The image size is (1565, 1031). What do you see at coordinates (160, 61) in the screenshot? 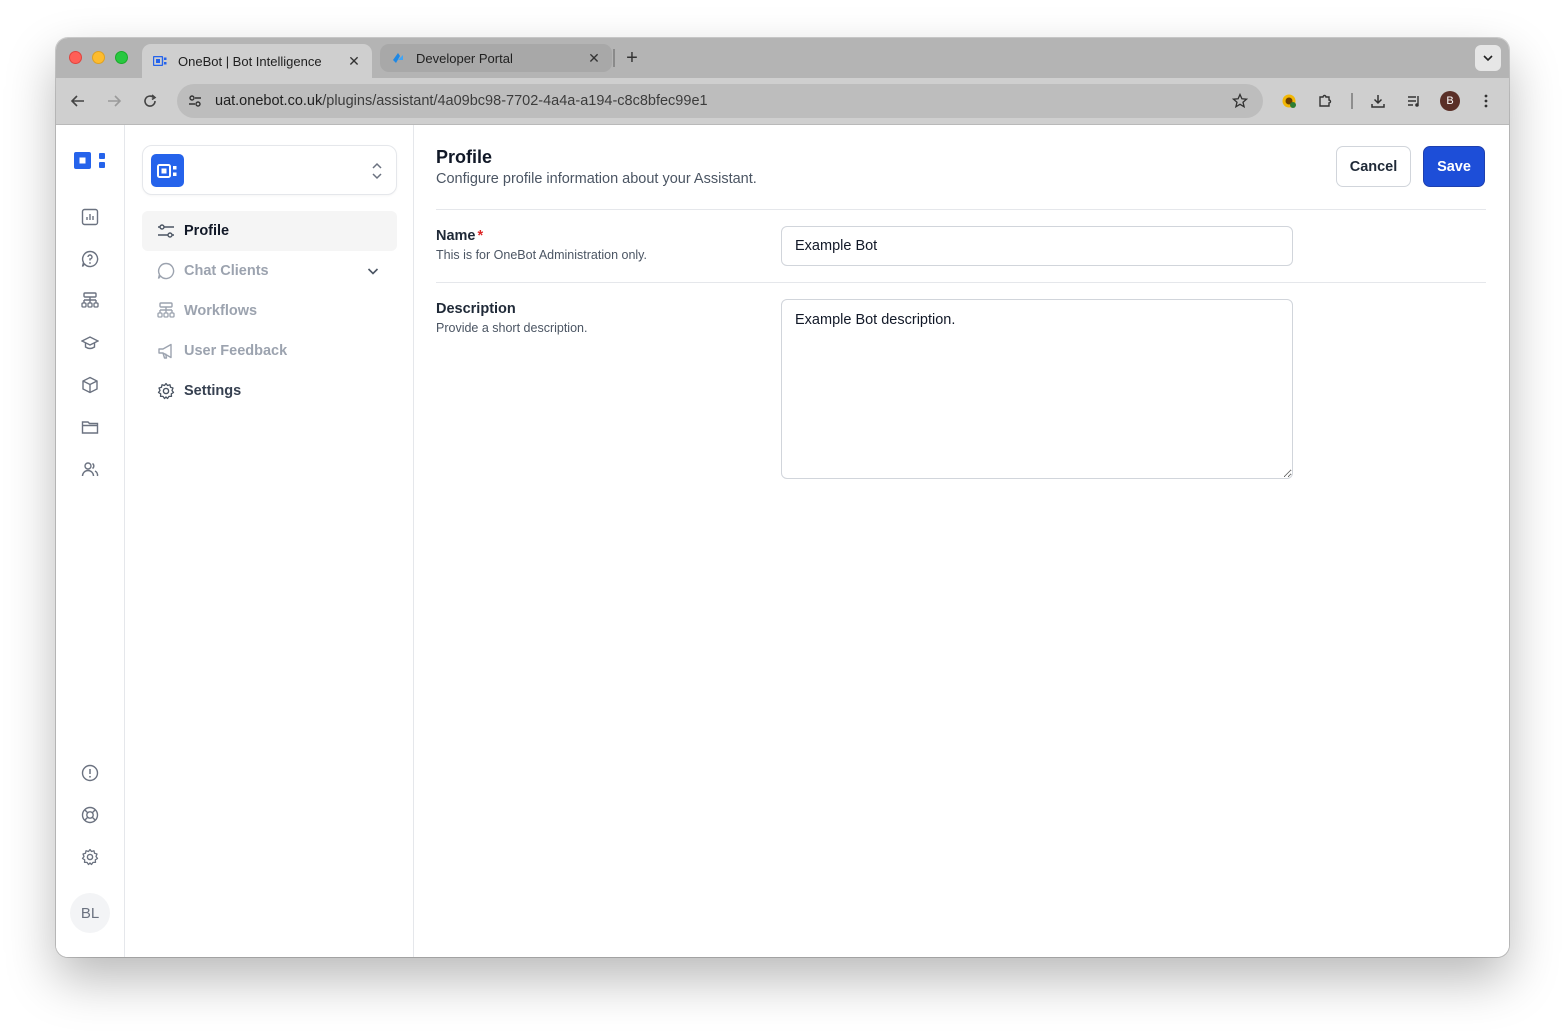
I see `onebot-favicon-icon` at bounding box center [160, 61].